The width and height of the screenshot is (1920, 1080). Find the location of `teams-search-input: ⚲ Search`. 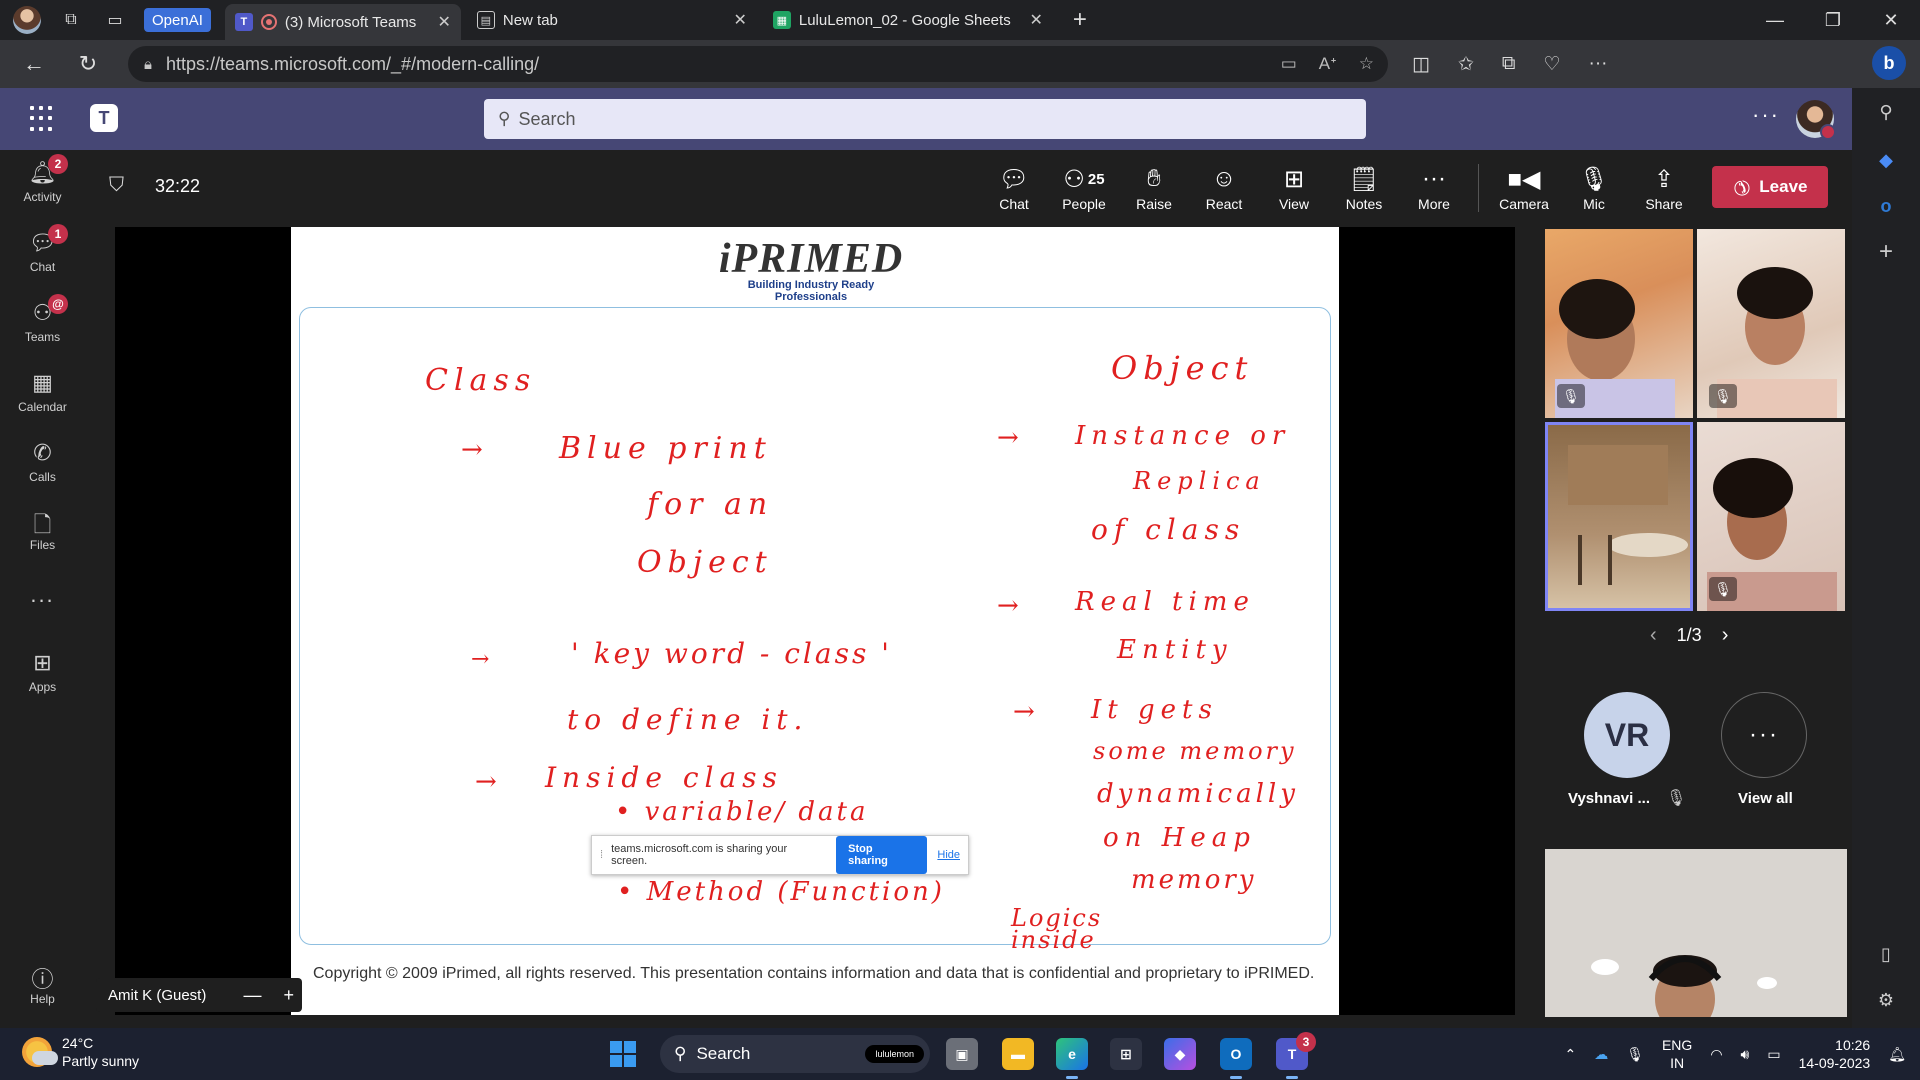

teams-search-input: ⚲ Search is located at coordinates (925, 119).